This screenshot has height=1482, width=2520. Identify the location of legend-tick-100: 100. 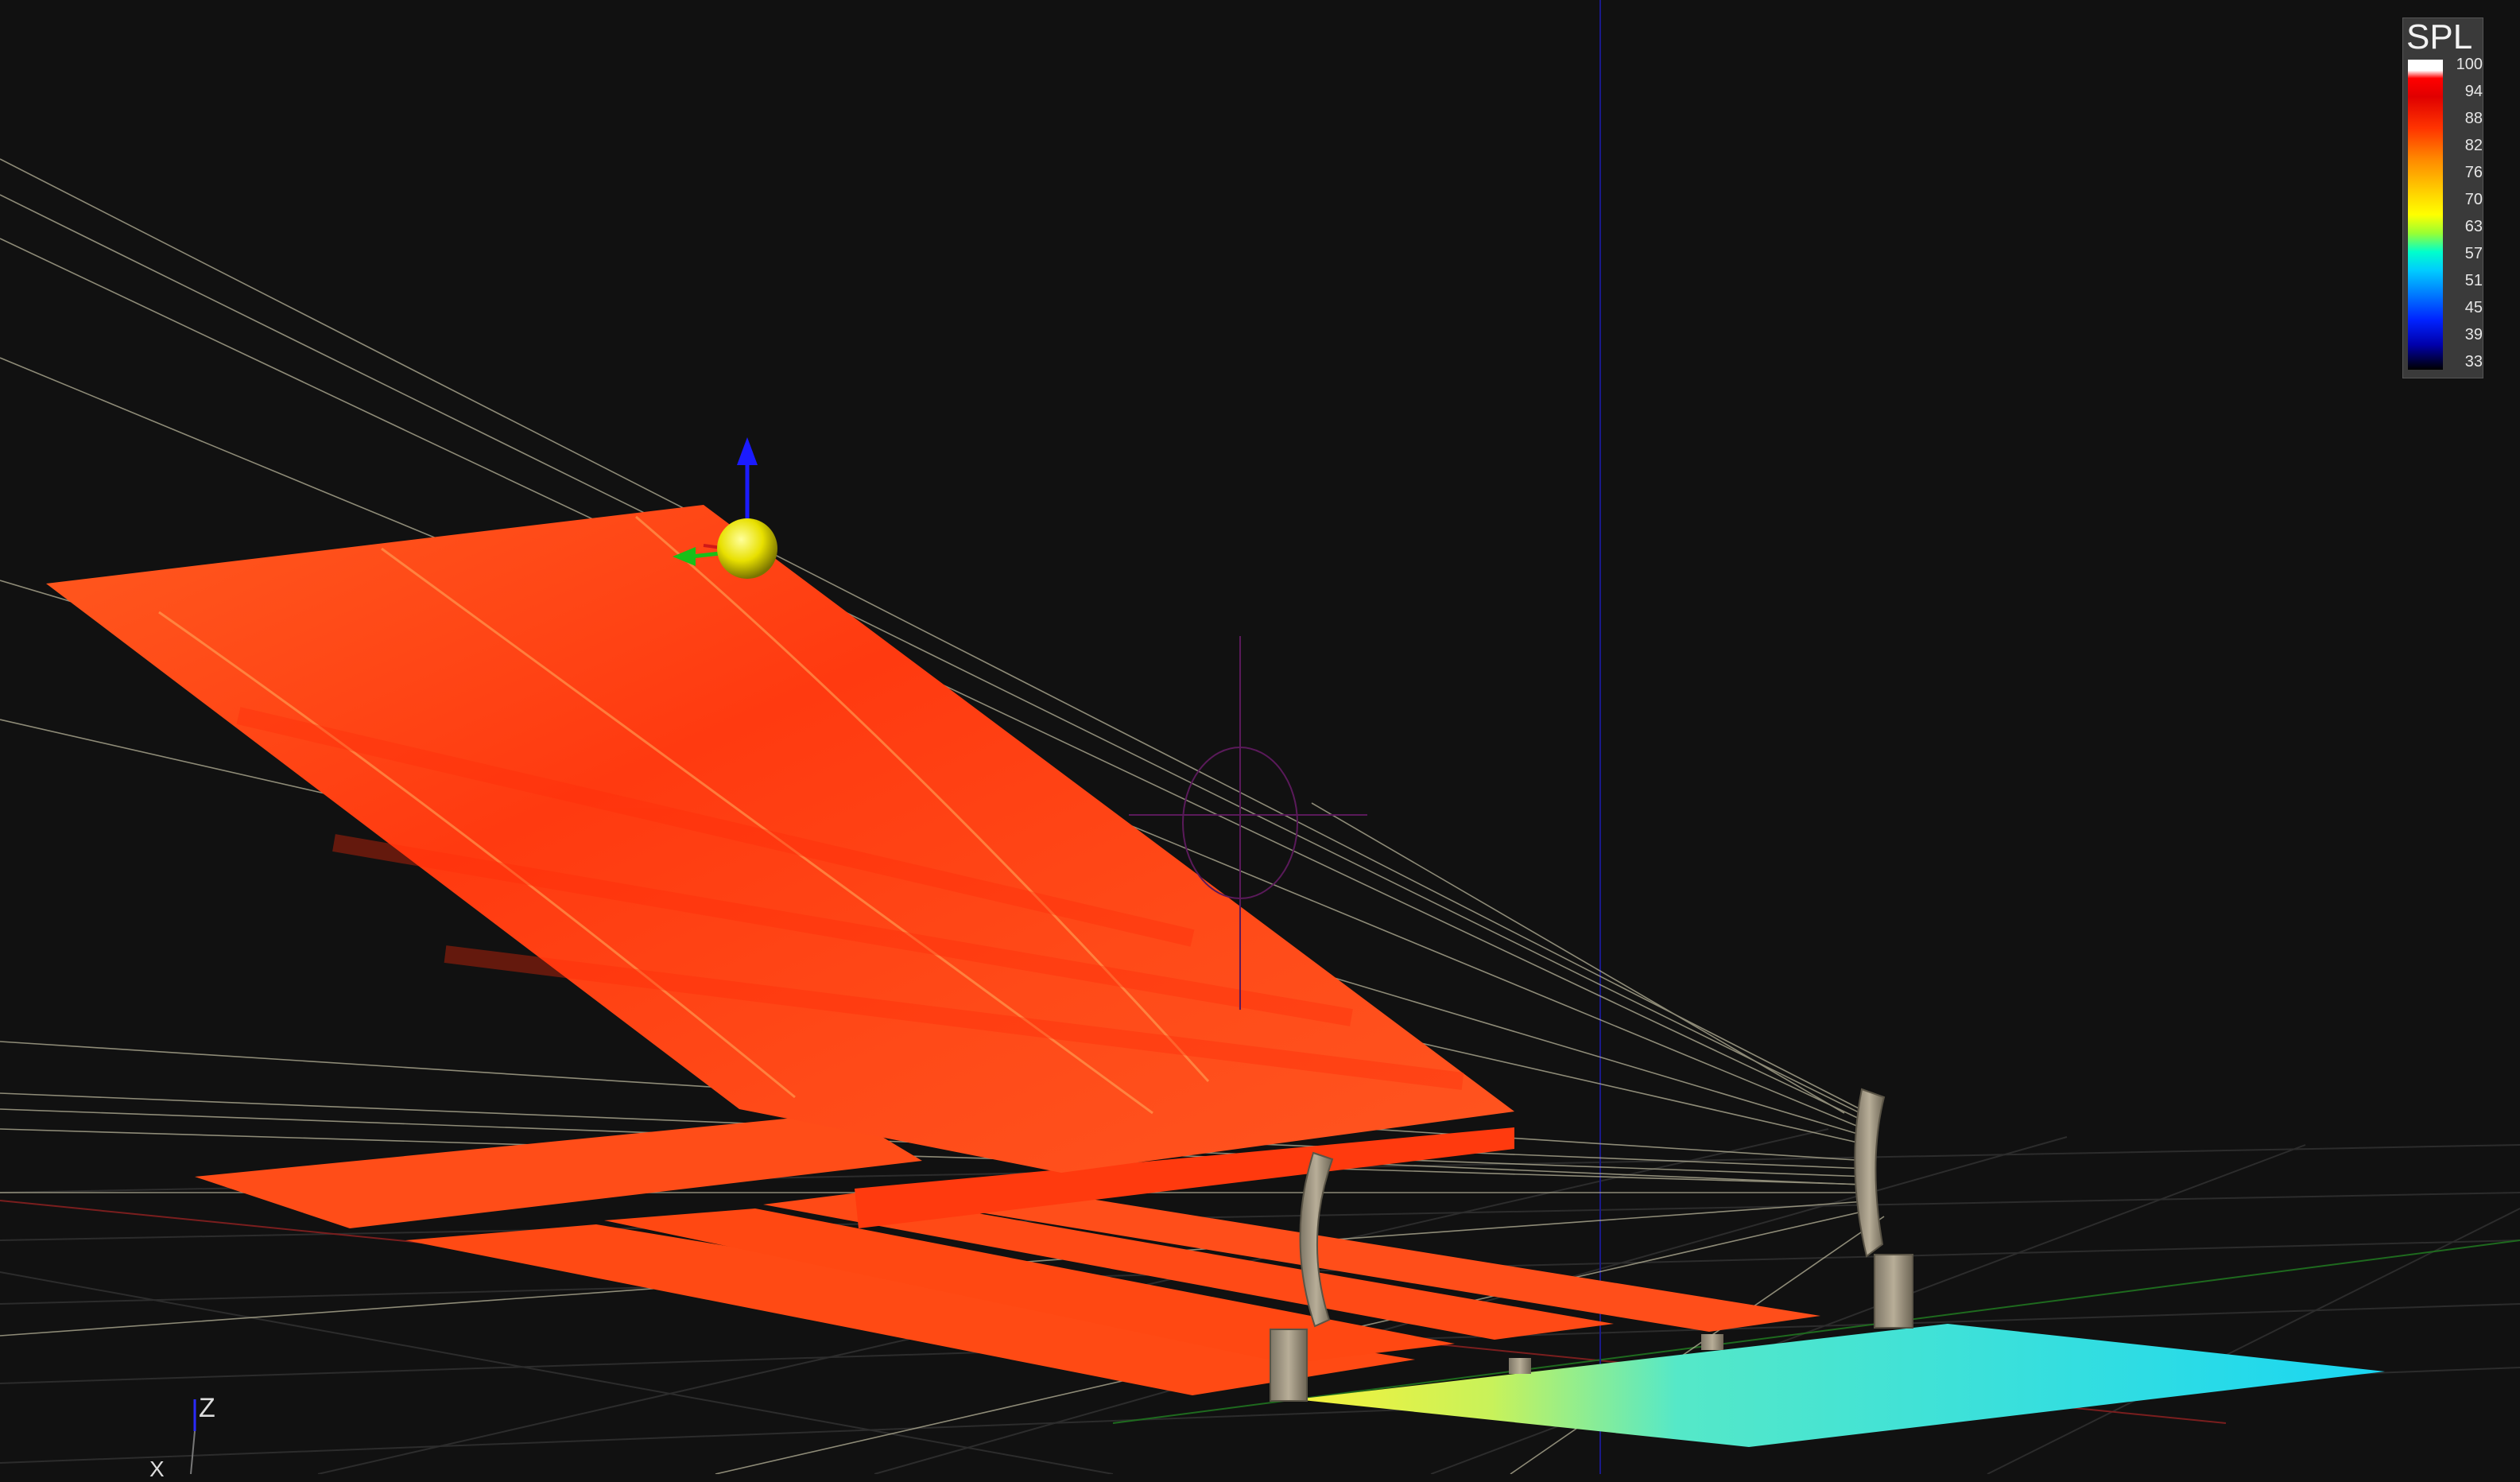
(2469, 65).